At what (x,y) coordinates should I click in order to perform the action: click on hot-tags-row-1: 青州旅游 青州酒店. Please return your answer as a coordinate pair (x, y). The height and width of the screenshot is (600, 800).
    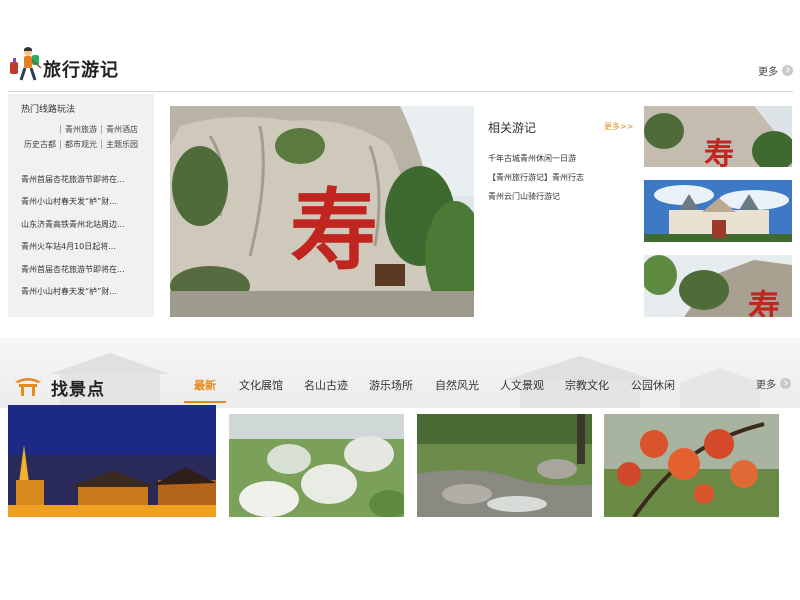
    Looking at the image, I should click on (101, 129).